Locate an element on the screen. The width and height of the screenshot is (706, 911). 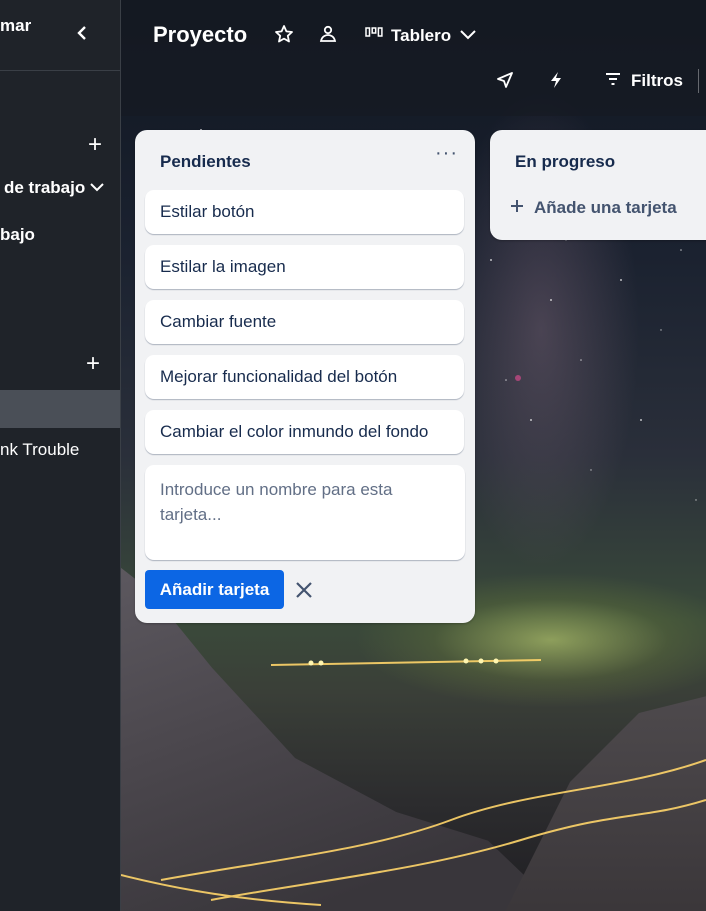
board-title: Proyecto is located at coordinates (200, 35).